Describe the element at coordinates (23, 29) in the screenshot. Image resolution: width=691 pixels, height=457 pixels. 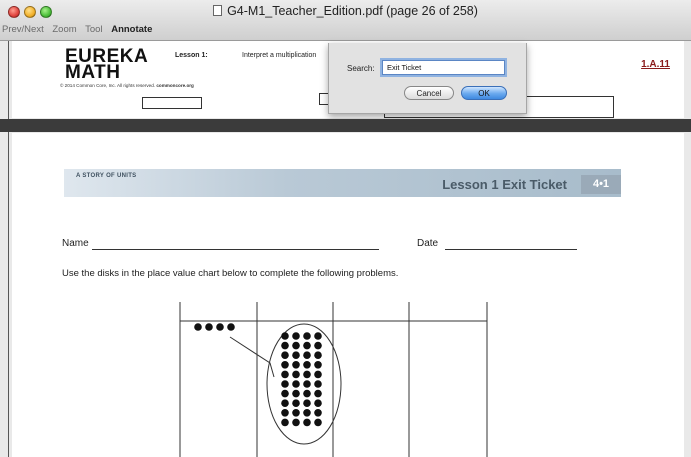
I see `prev-next-button: Prev/Next` at that location.